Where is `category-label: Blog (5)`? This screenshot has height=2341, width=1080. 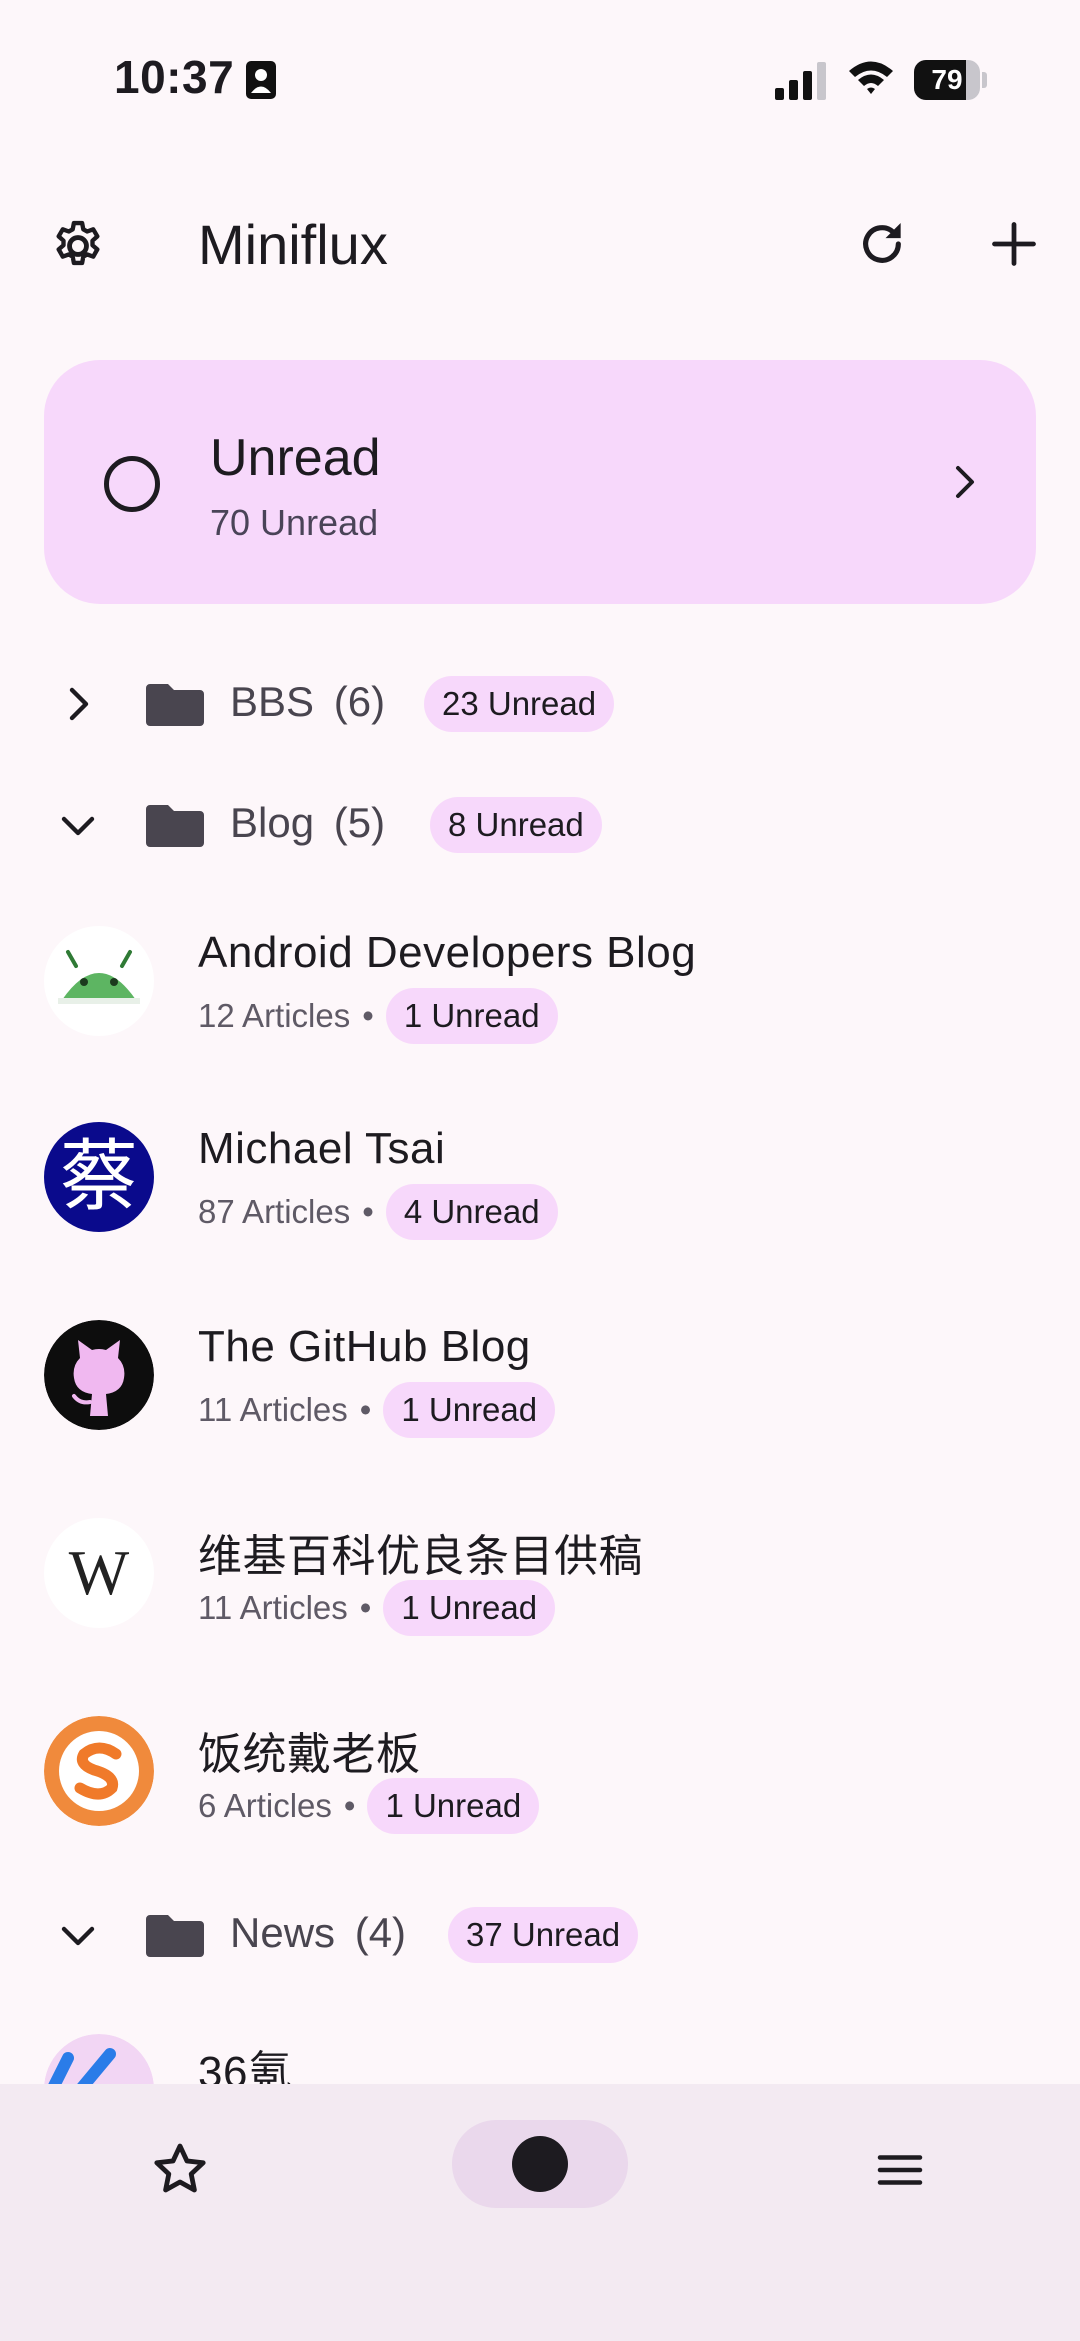
category-label: Blog (5) is located at coordinates (307, 823).